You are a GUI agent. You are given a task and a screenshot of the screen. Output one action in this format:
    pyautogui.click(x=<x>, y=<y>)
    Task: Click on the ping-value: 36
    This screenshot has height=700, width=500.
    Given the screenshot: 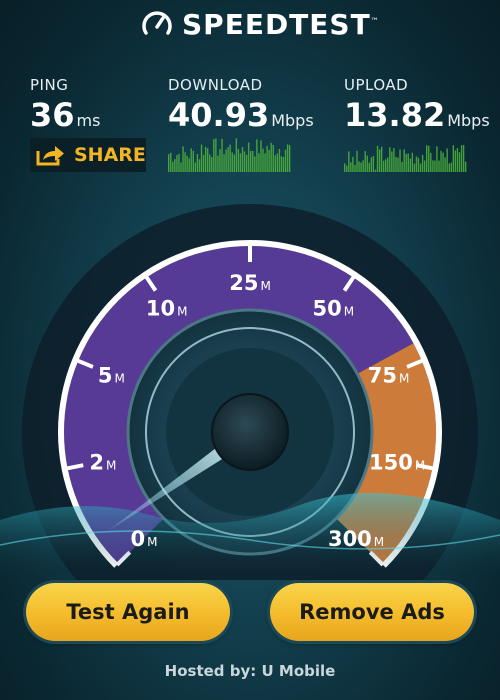 What is the action you would take?
    pyautogui.click(x=52, y=115)
    